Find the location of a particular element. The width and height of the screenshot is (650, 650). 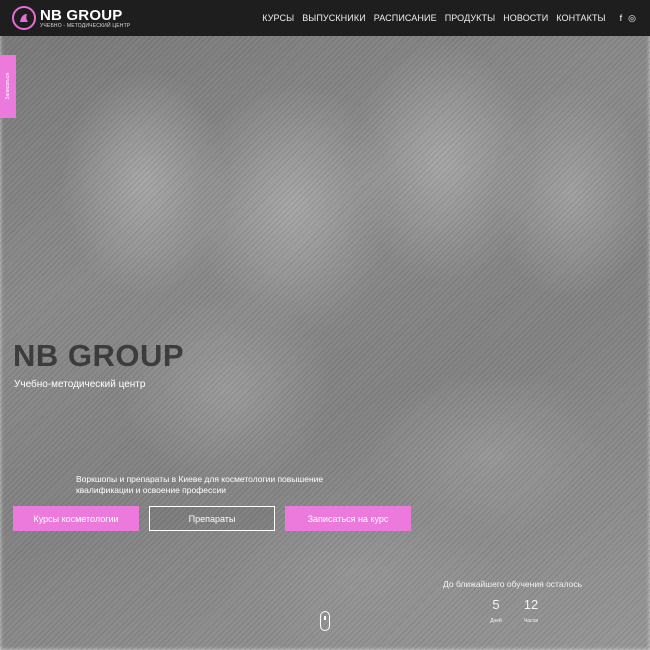

products-button: Препараты is located at coordinates (212, 518).